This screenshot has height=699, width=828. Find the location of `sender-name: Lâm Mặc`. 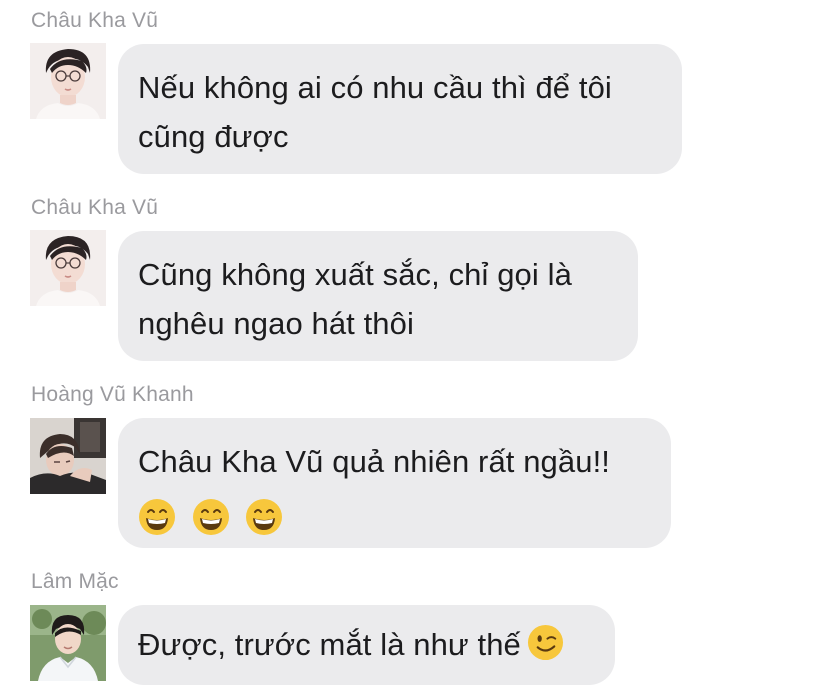

sender-name: Lâm Mặc is located at coordinates (75, 582).